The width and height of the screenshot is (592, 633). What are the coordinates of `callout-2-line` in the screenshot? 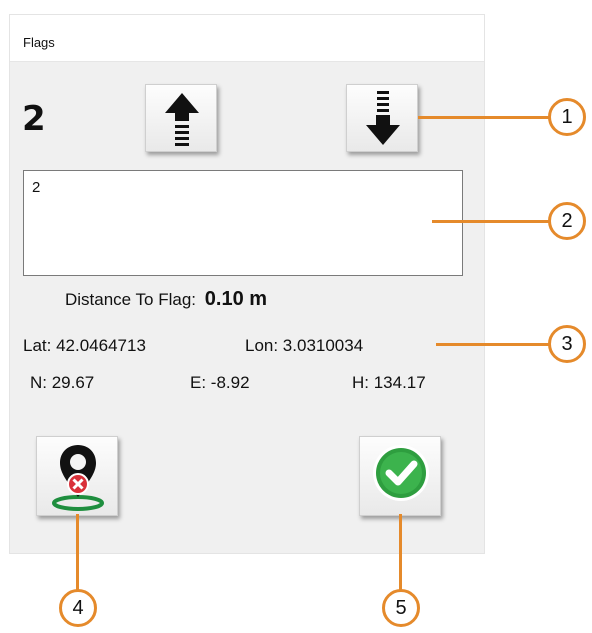 It's located at (491, 221).